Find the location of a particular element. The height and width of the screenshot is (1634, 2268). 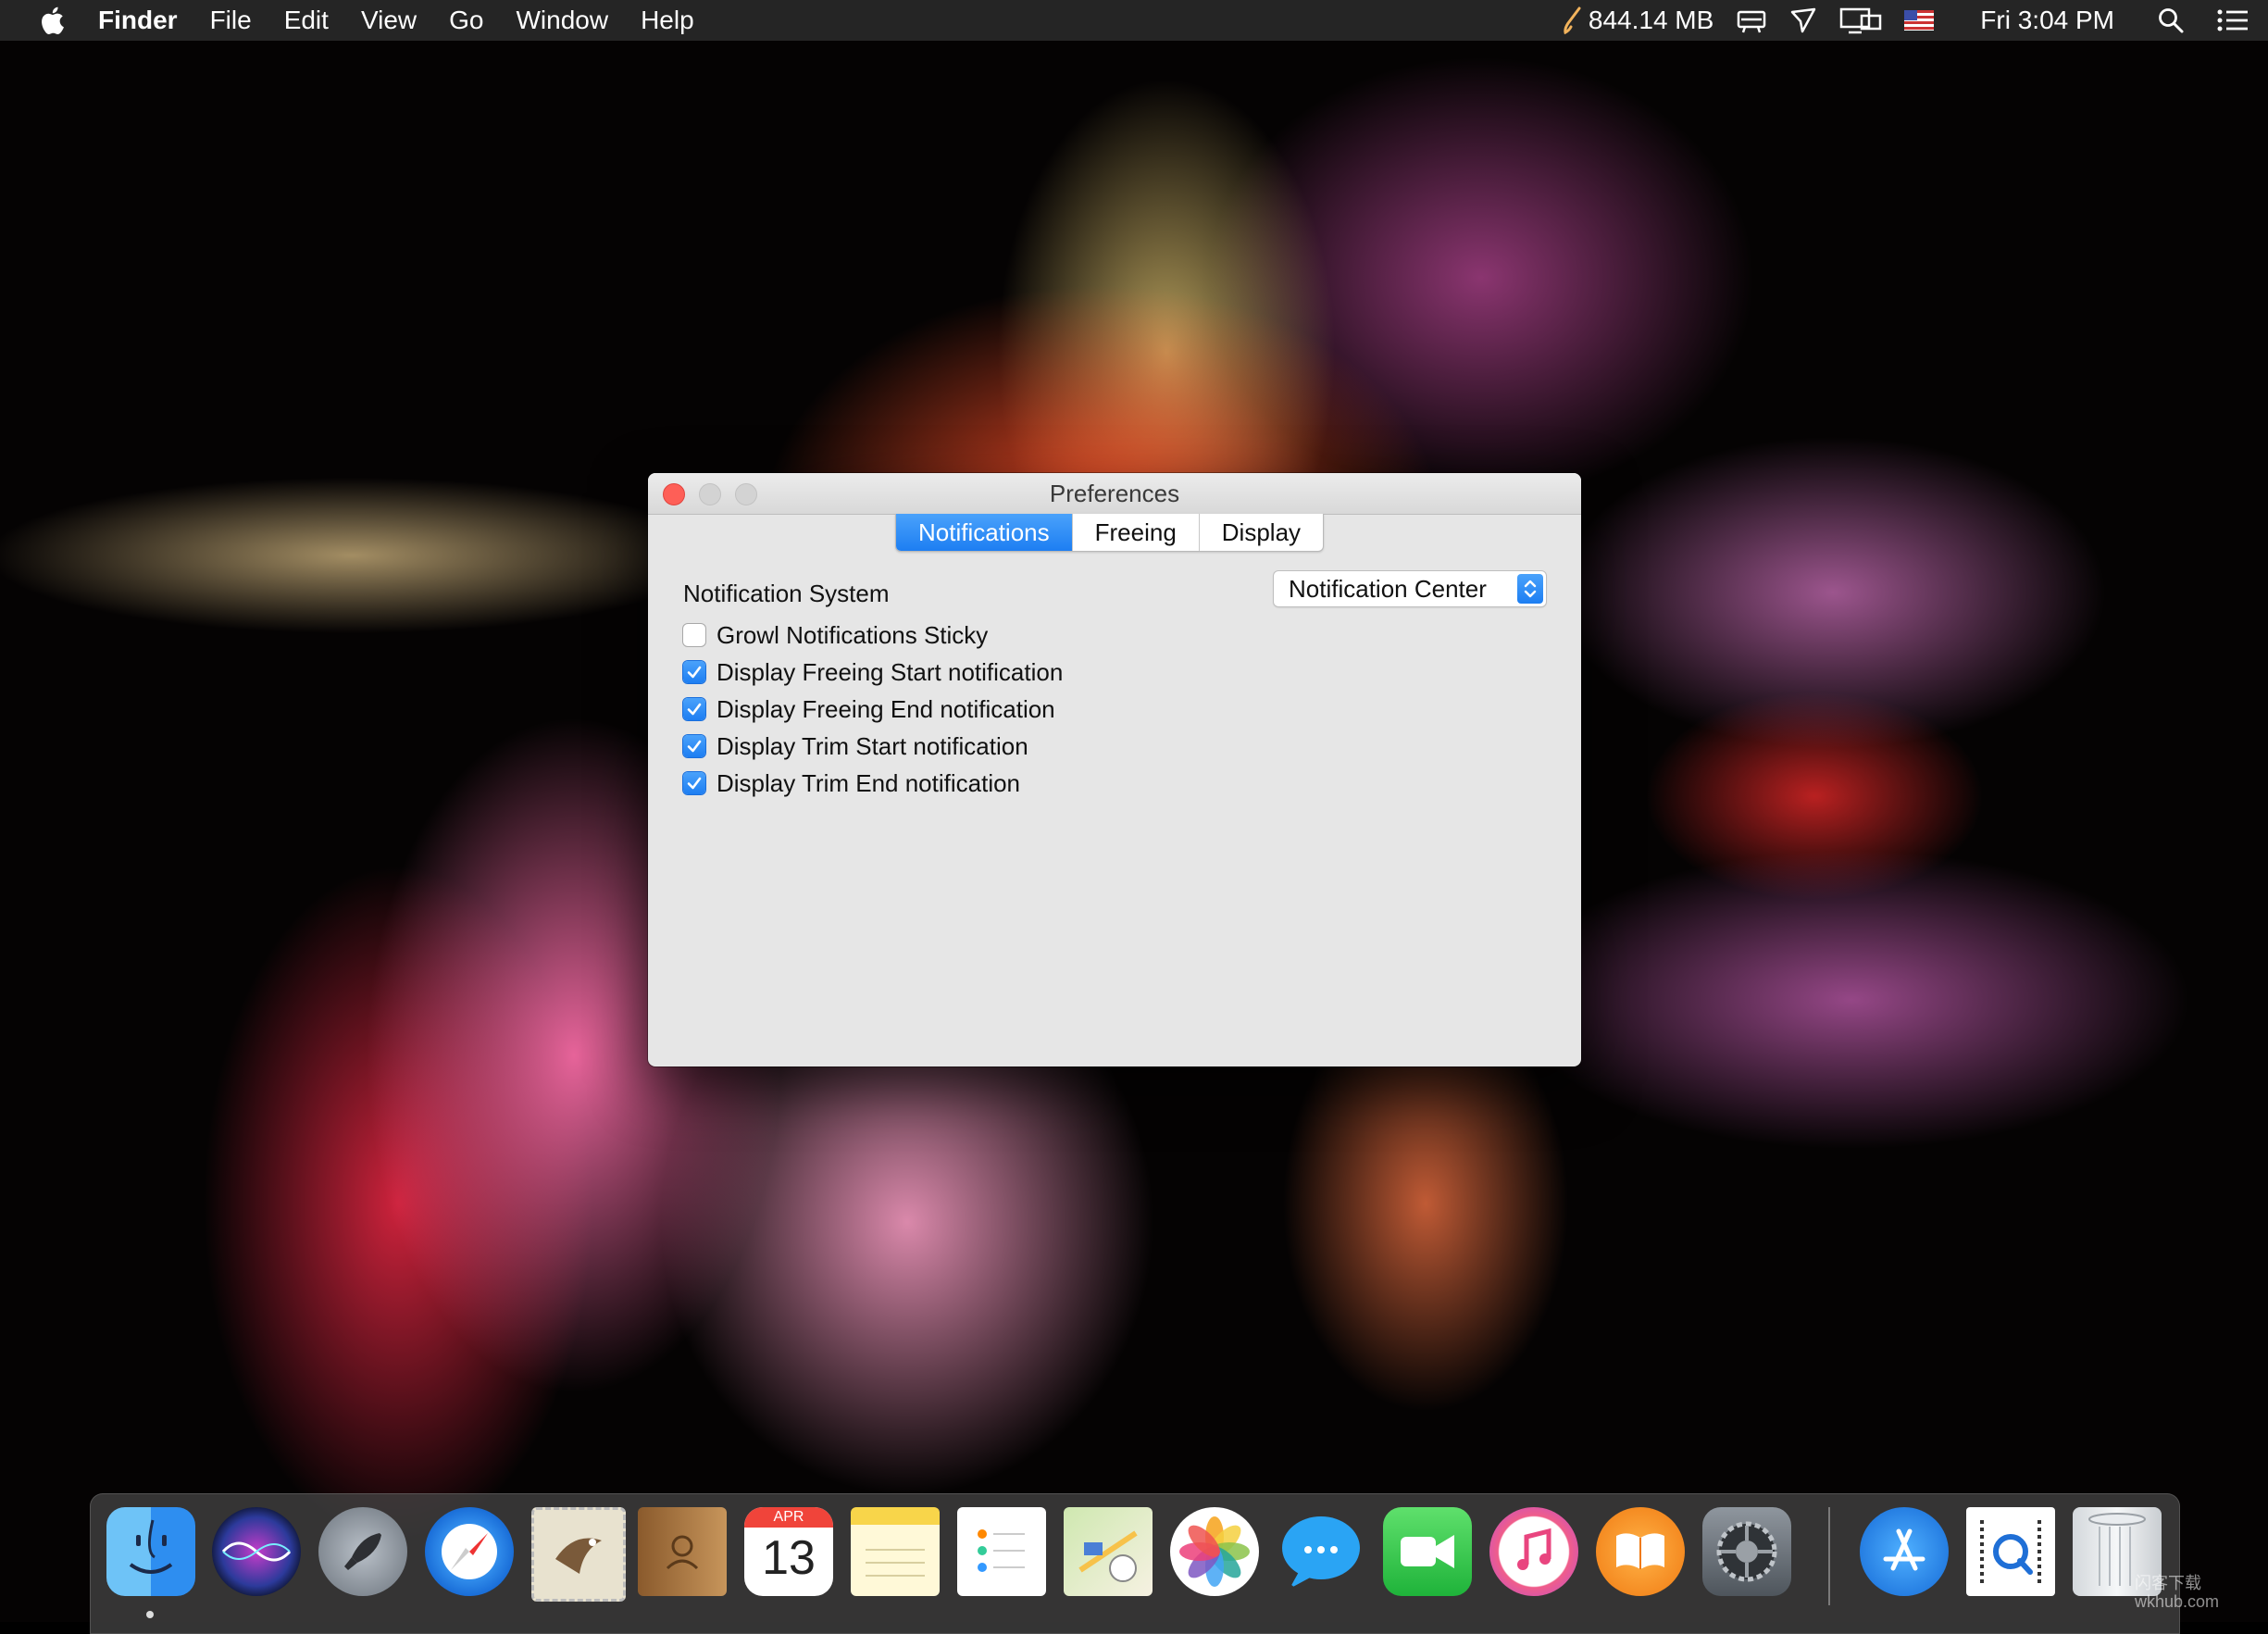

preferences-tab-bar: Notifications Freeing Display is located at coordinates (1110, 533).